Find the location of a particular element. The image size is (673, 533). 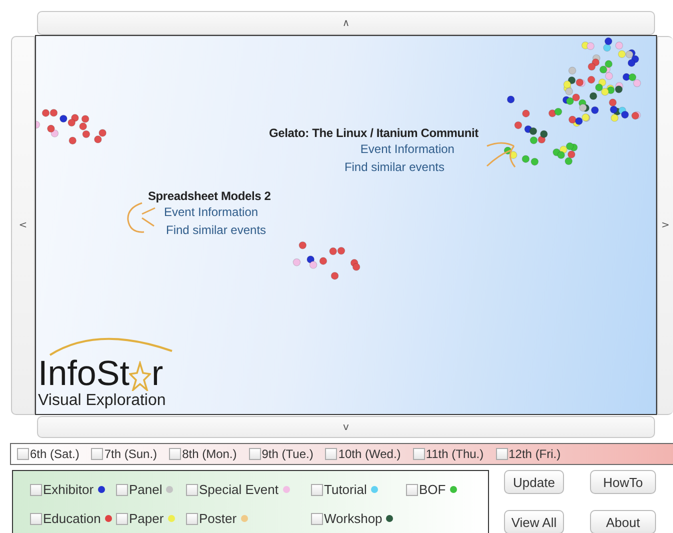

category-label: BOF is located at coordinates (432, 489).